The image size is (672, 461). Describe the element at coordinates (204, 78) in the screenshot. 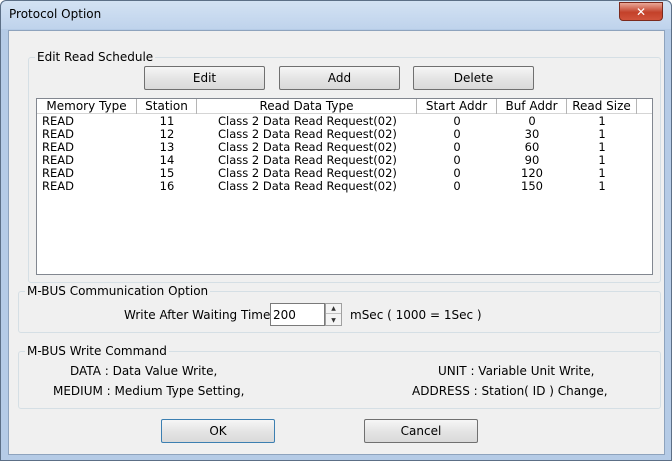

I see `edit-button: Edit` at that location.